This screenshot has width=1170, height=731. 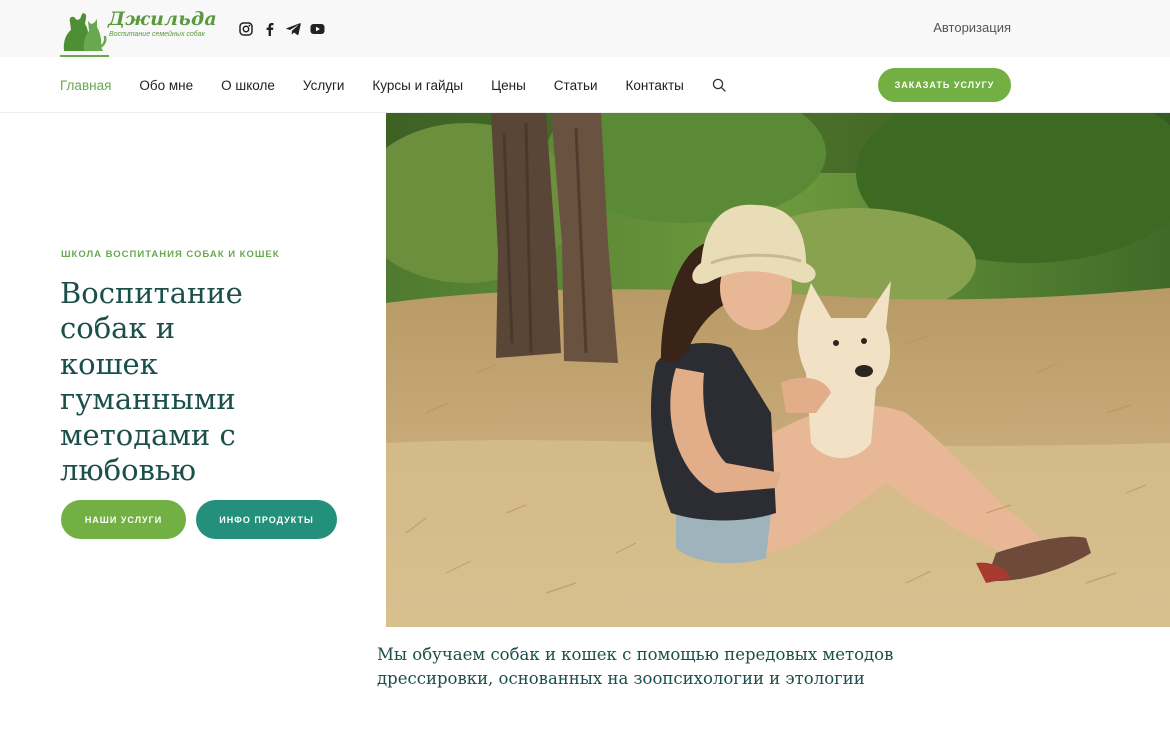 I want to click on nav-item-courses: Курсы и гайды, so click(x=417, y=85).